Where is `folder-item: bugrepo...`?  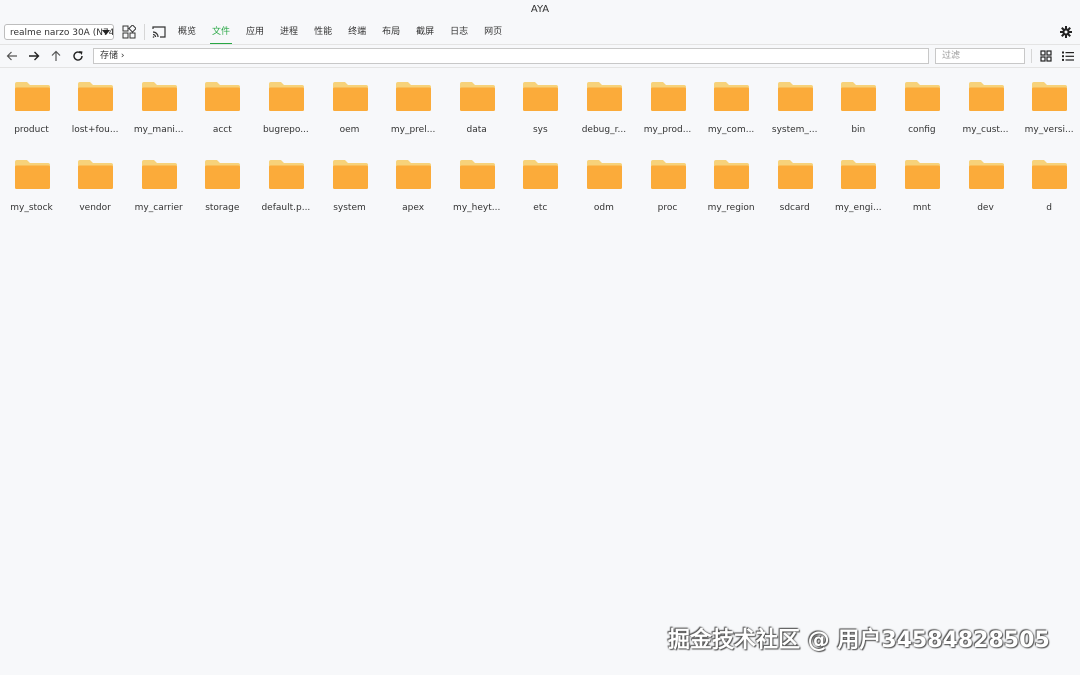
folder-item: bugrepo... is located at coordinates (286, 106).